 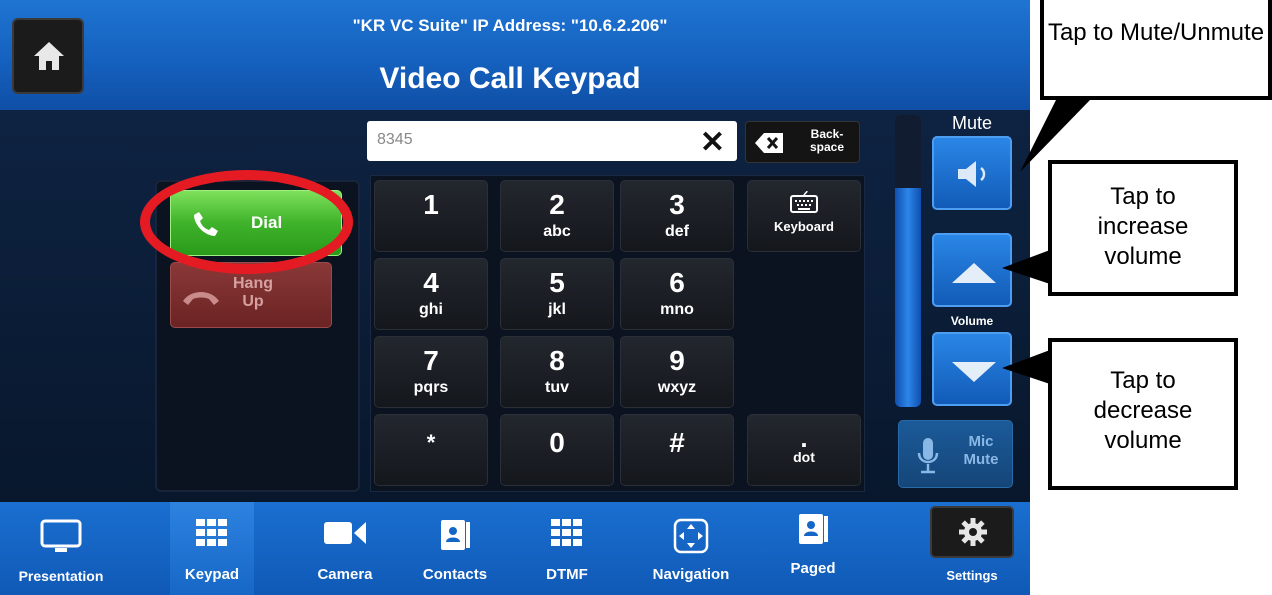 I want to click on increase-callout-pointer, so click(x=1026, y=267).